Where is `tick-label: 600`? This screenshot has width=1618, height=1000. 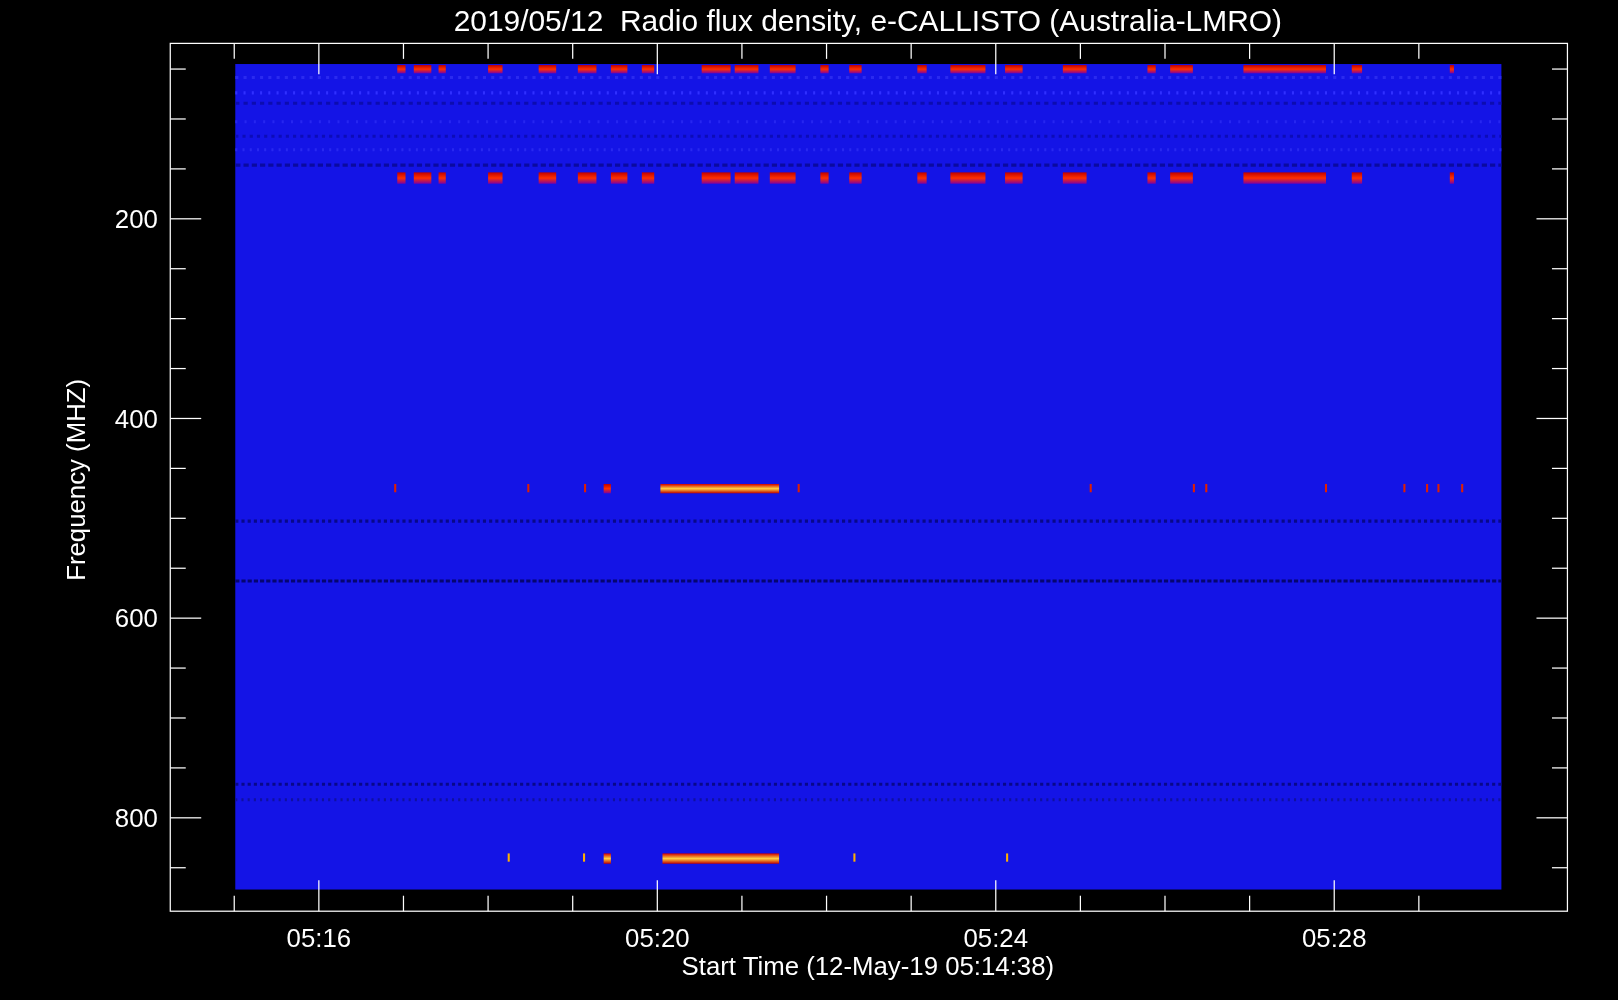 tick-label: 600 is located at coordinates (136, 618).